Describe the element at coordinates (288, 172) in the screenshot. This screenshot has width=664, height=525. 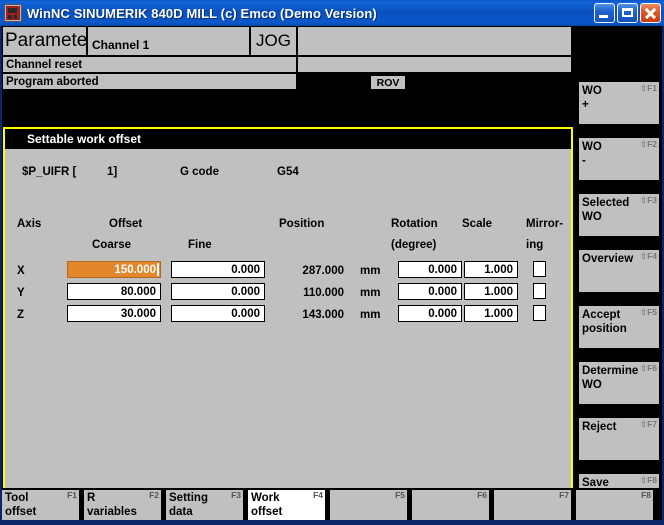
I see `gcode-value: G54` at that location.